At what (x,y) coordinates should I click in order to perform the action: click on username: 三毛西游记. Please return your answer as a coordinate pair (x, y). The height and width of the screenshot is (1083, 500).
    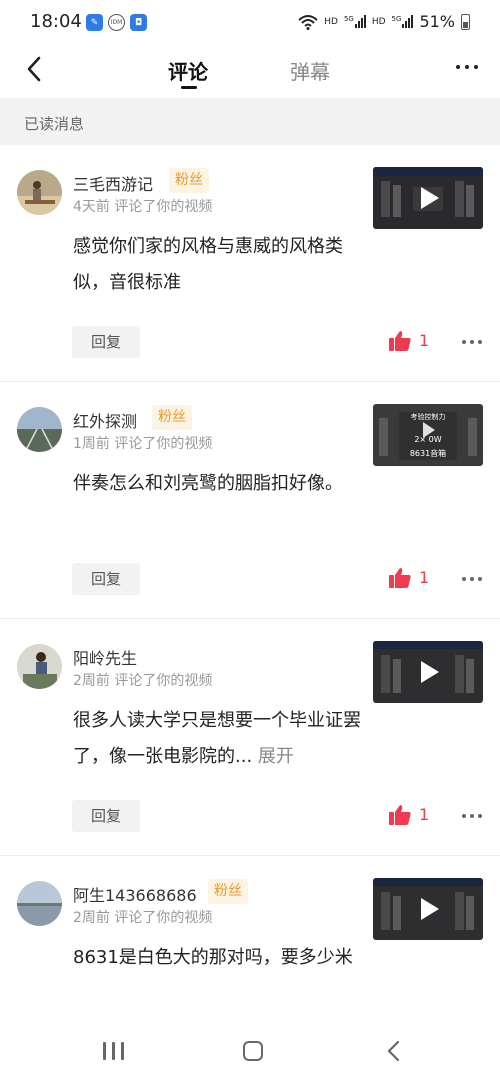
    Looking at the image, I should click on (113, 183).